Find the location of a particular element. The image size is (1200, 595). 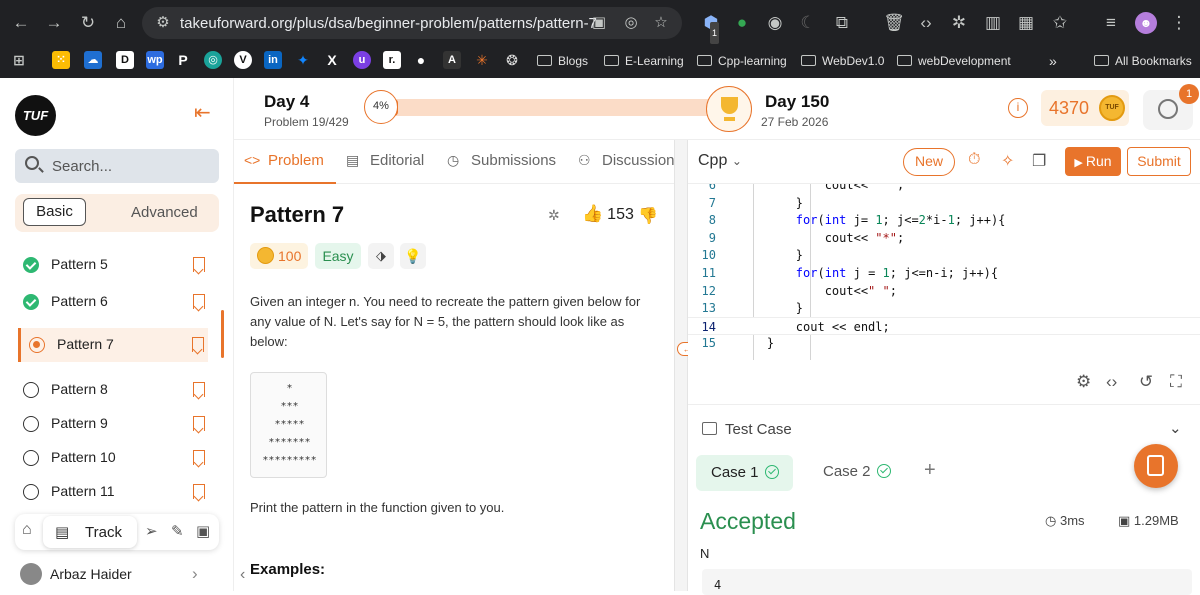

submit-button: Submit is located at coordinates (1159, 161).